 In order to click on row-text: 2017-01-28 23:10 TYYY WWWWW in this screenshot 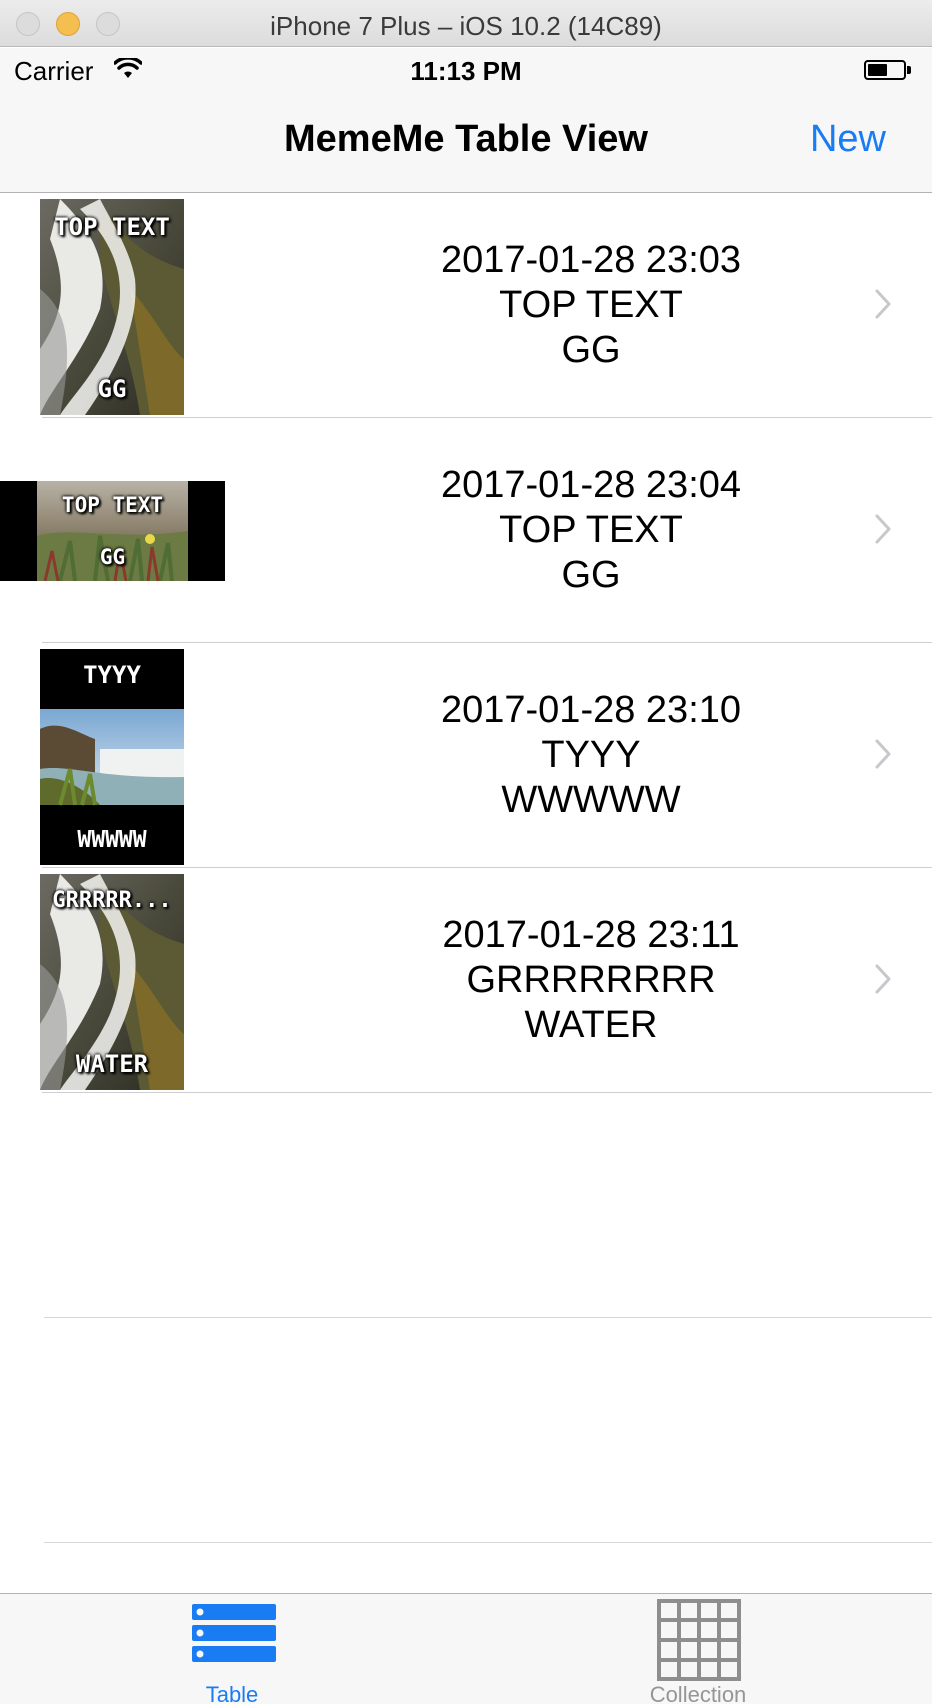, I will do `click(591, 755)`.